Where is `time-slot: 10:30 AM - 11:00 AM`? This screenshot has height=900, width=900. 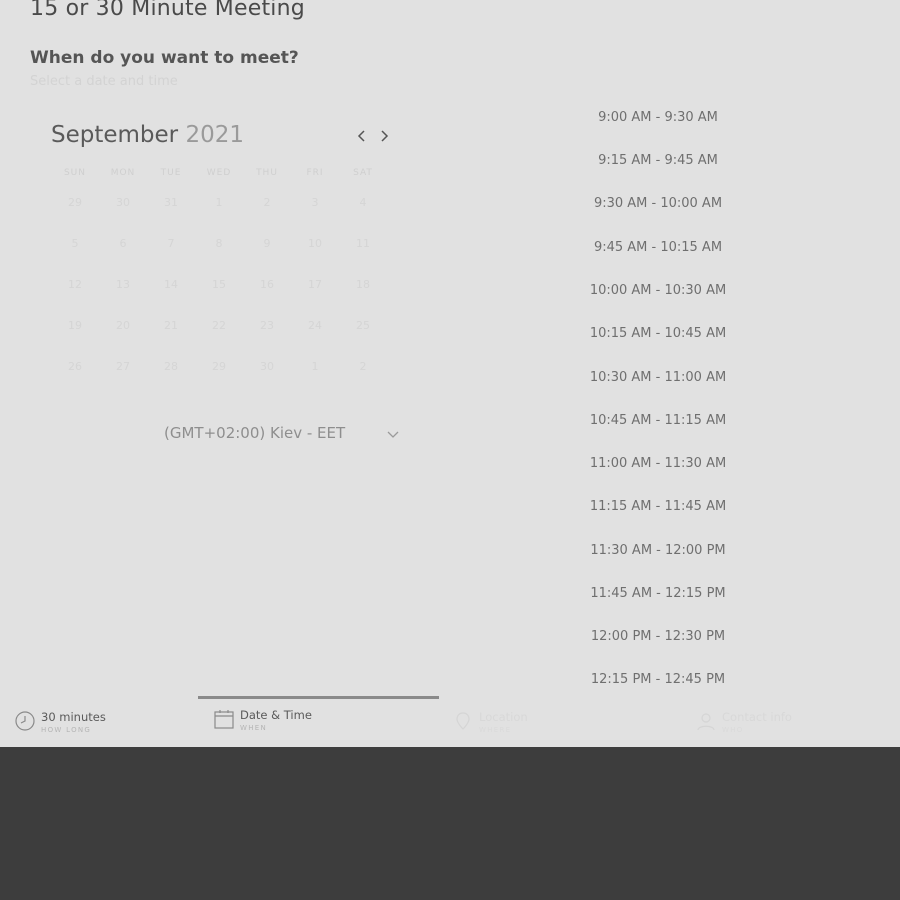
time-slot: 10:30 AM - 11:00 AM is located at coordinates (658, 377).